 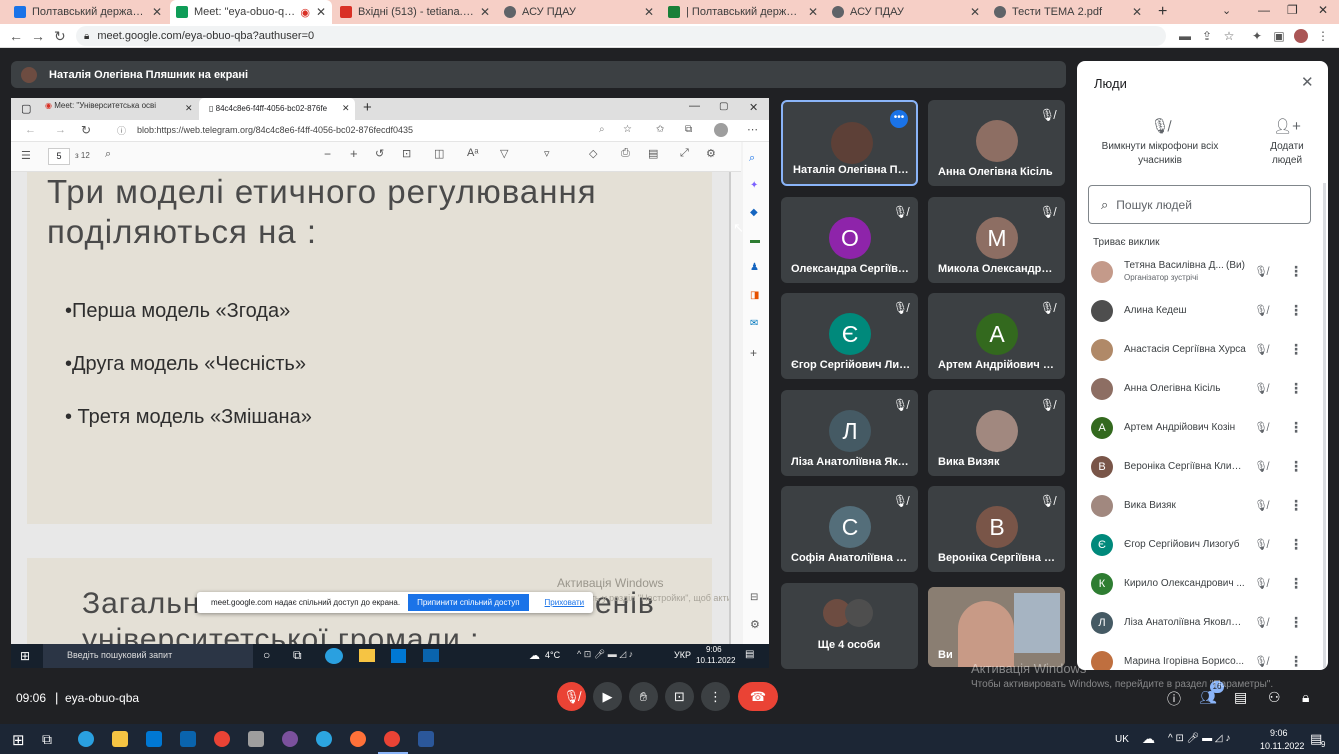 I want to click on firefox-icon, so click(x=358, y=739).